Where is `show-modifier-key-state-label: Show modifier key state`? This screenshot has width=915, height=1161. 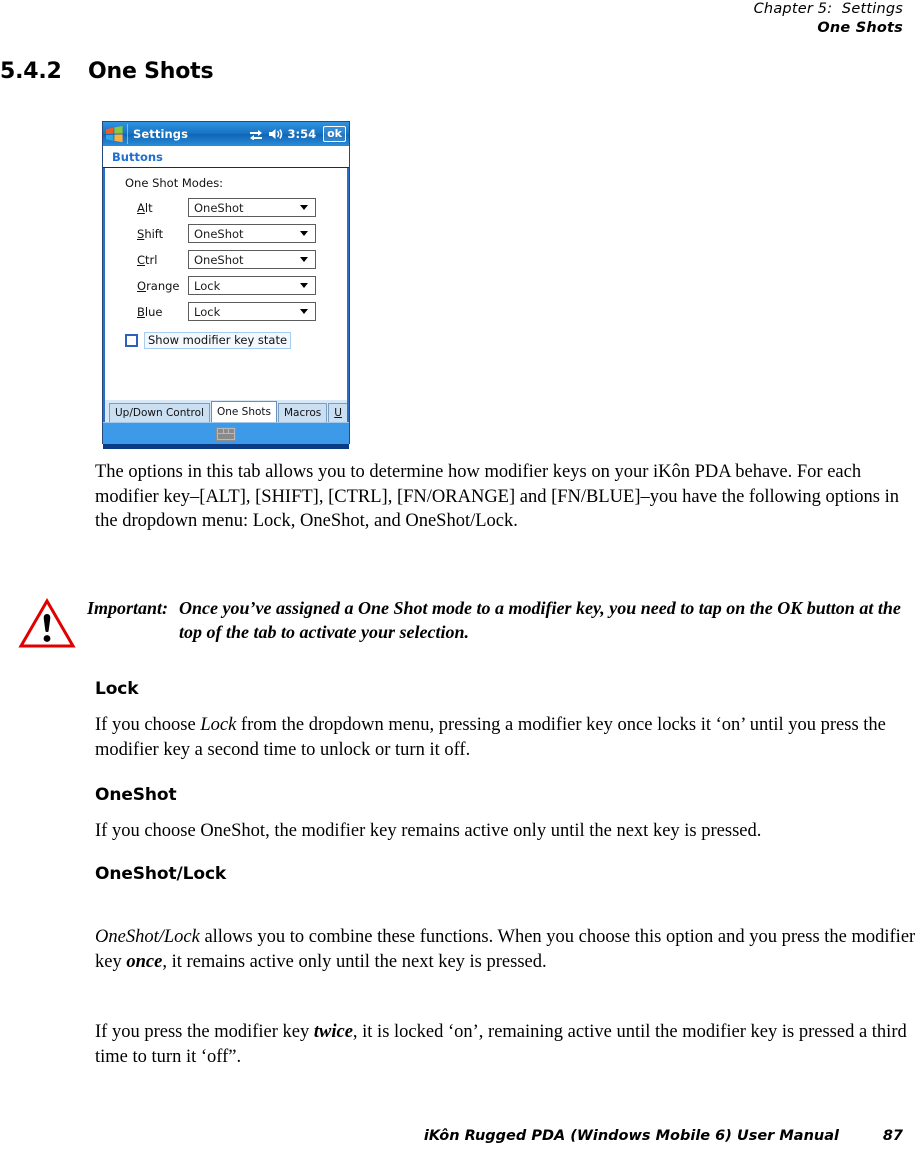
show-modifier-key-state-label: Show modifier key state is located at coordinates (218, 340).